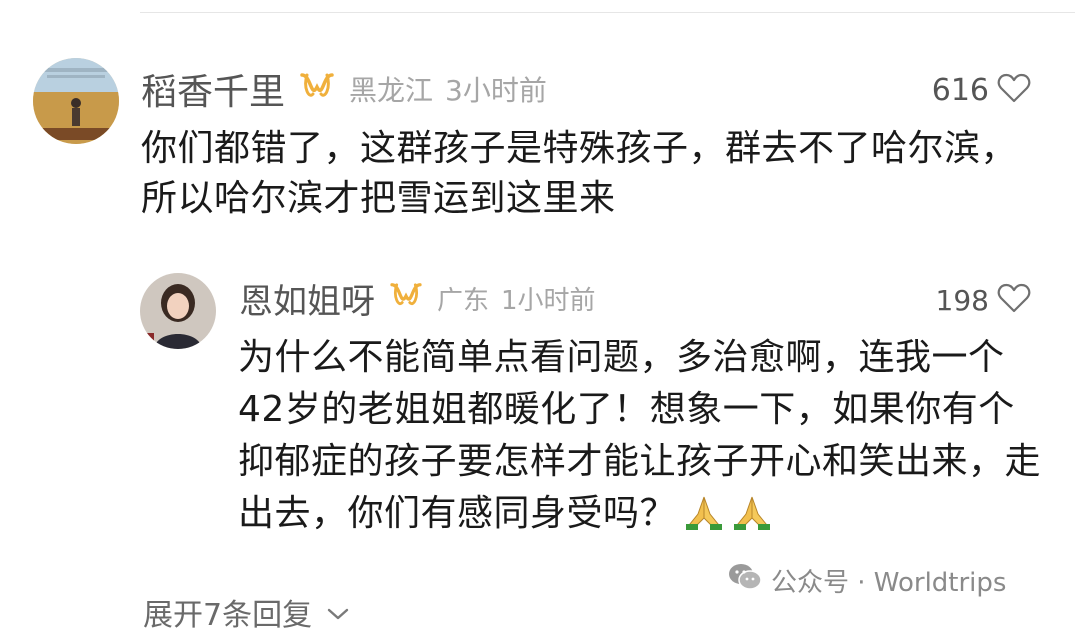 Image resolution: width=1075 pixels, height=634 pixels. I want to click on expand-replies-button: 展开7条回复, so click(246, 612).